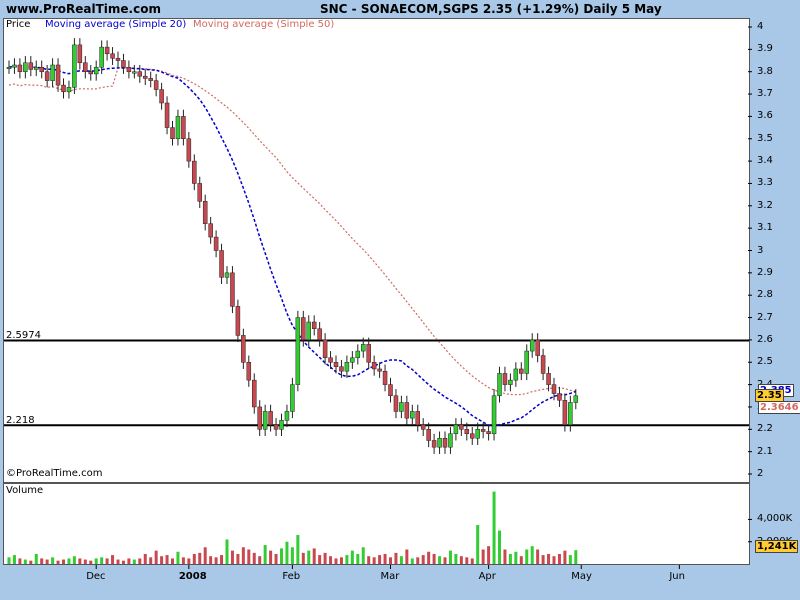 This screenshot has width=800, height=600. Describe the element at coordinates (487, 576) in the screenshot. I see `x-tick-label: Apr` at that location.